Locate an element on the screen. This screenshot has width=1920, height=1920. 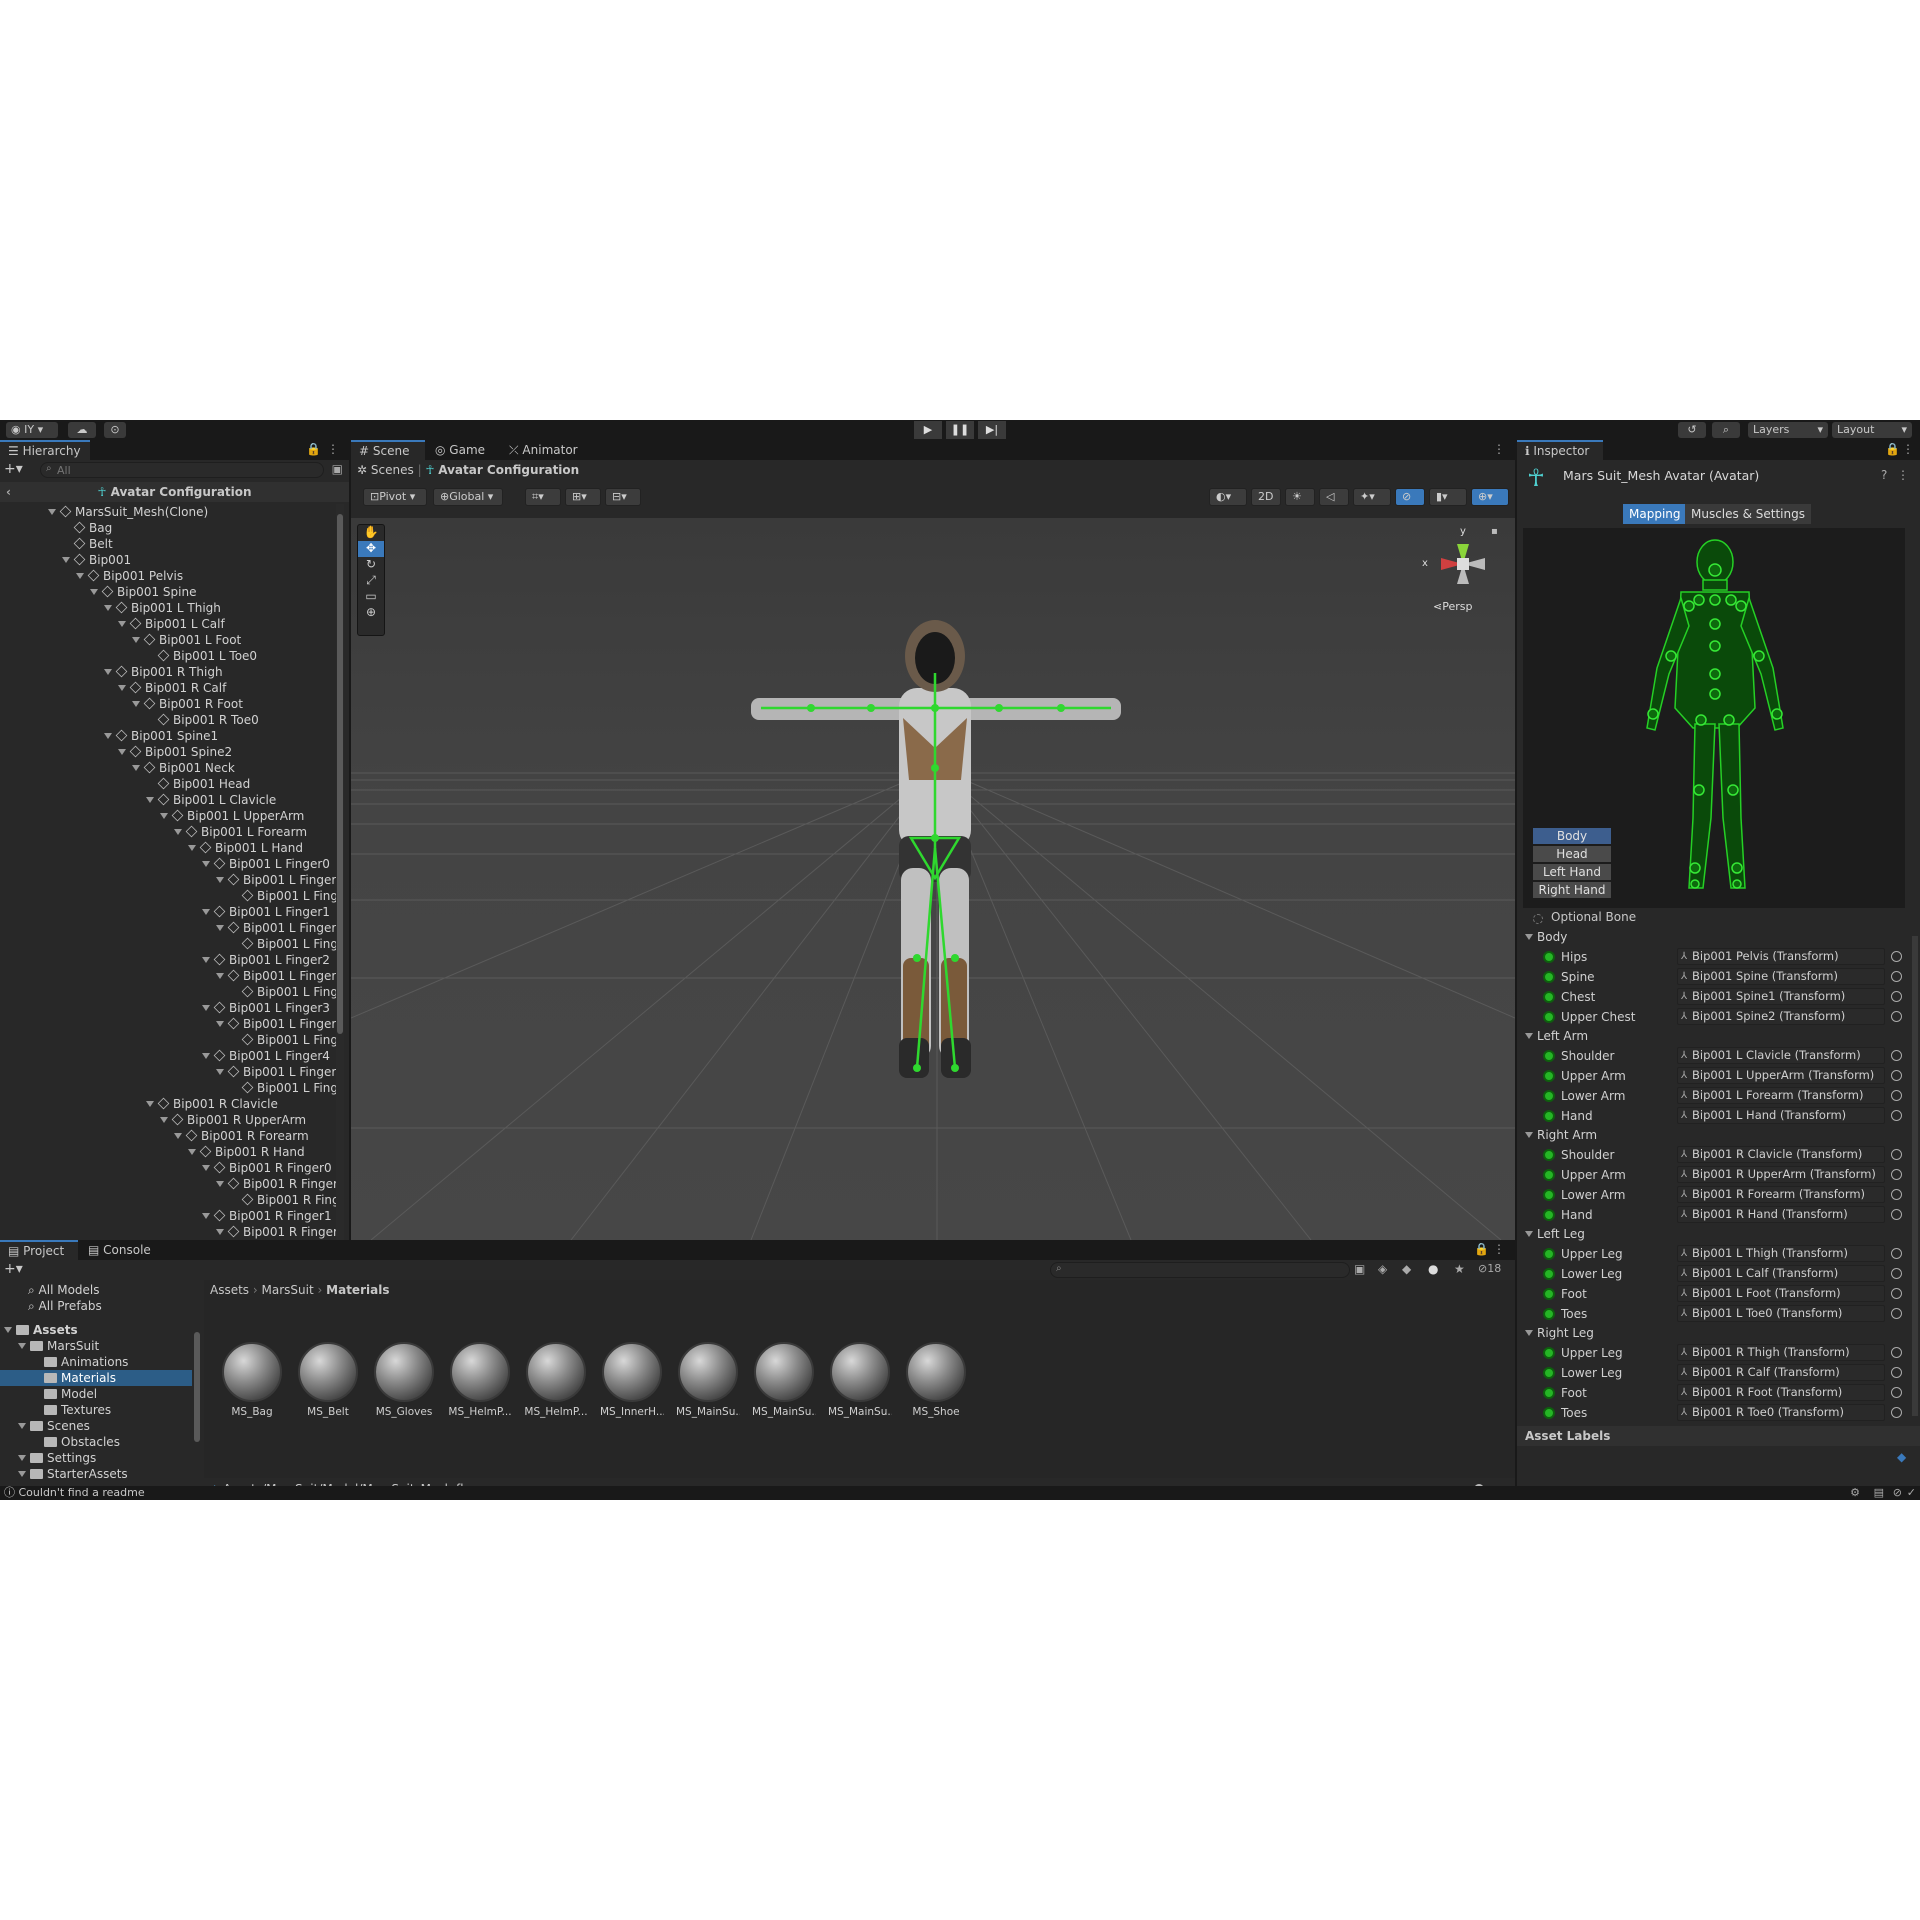
bone-transform-field: Bip001 Pelvis (Transform) is located at coordinates (1781, 956).